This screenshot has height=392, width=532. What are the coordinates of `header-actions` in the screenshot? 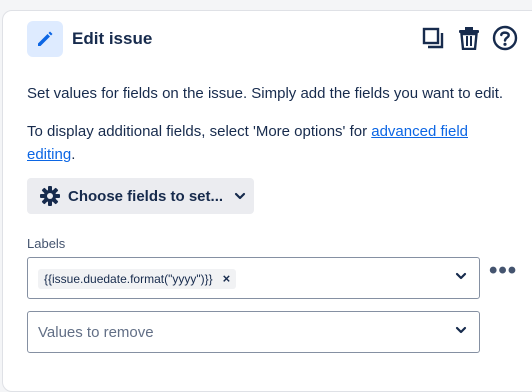 It's located at (469, 38).